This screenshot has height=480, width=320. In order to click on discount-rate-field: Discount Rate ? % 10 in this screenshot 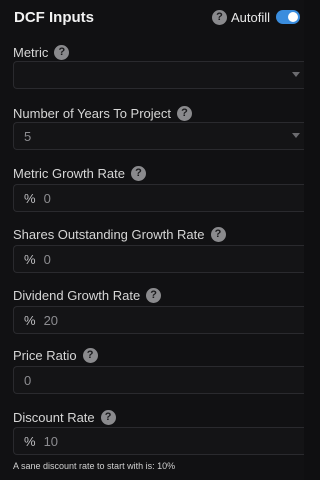, I will do `click(158, 431)`.